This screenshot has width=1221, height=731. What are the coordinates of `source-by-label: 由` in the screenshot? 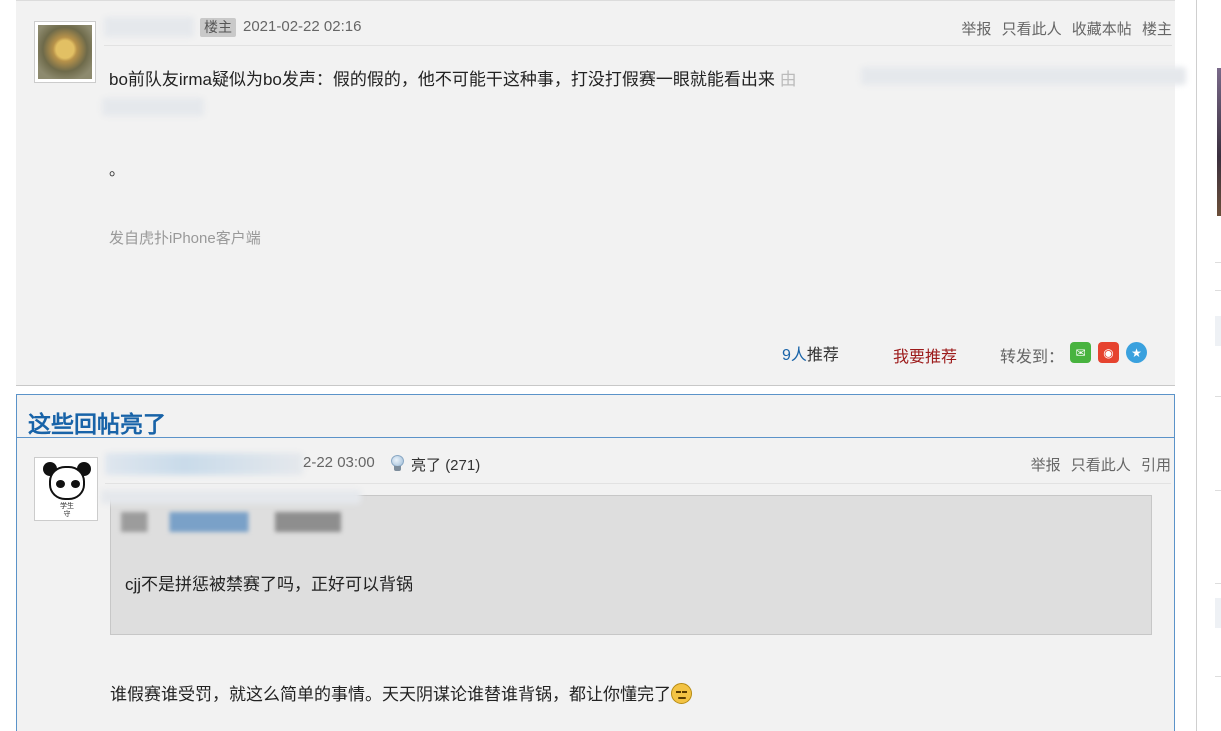 It's located at (788, 79).